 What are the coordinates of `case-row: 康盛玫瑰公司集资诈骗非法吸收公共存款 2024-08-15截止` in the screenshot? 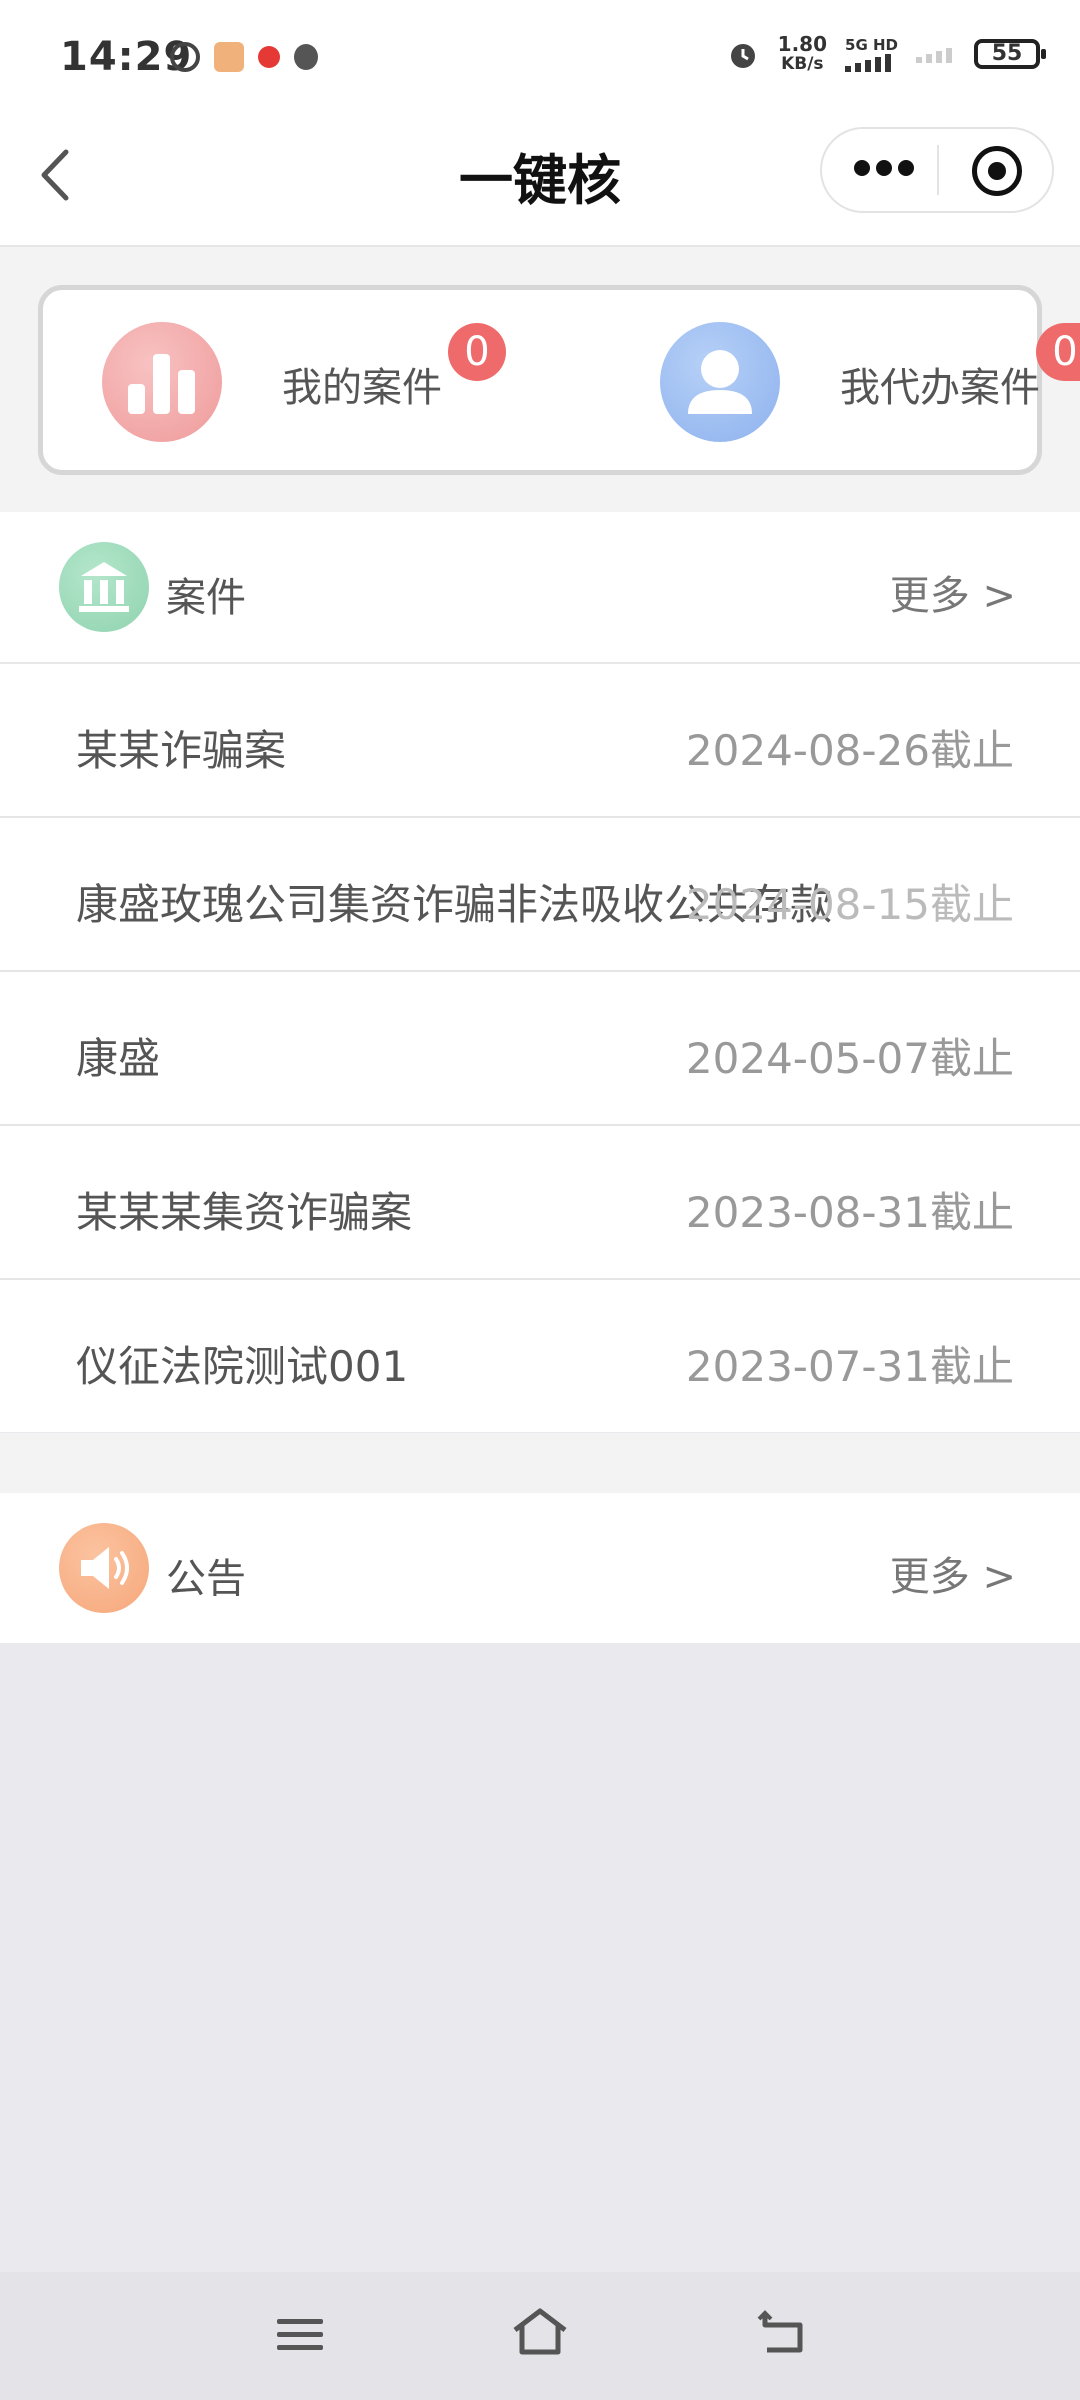 It's located at (540, 895).